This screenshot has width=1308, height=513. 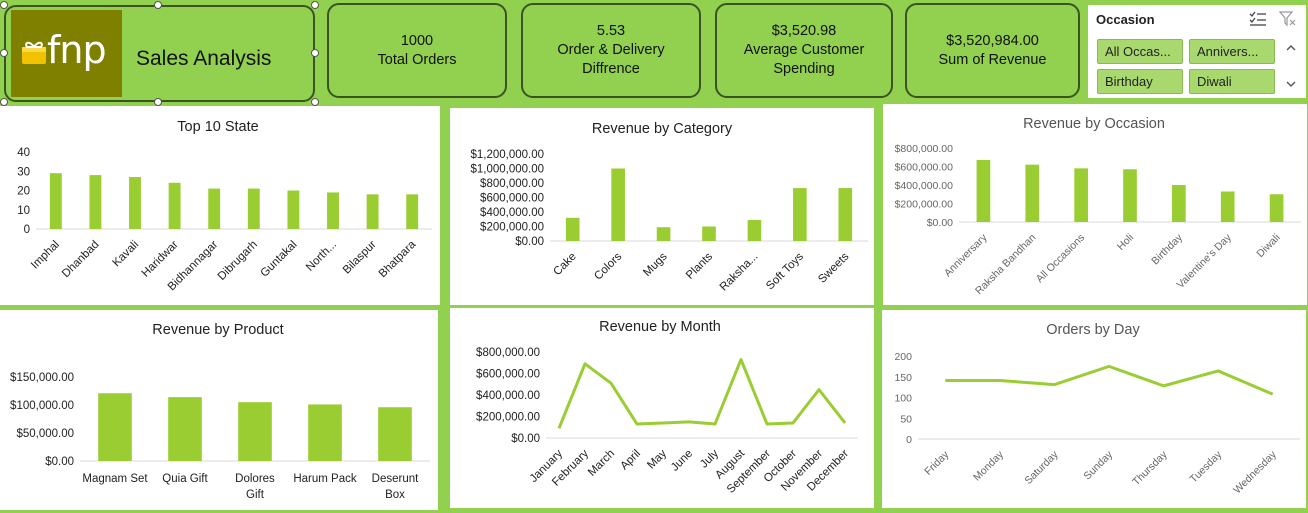 I want to click on x-tick-label: Deserunt, so click(x=395, y=479).